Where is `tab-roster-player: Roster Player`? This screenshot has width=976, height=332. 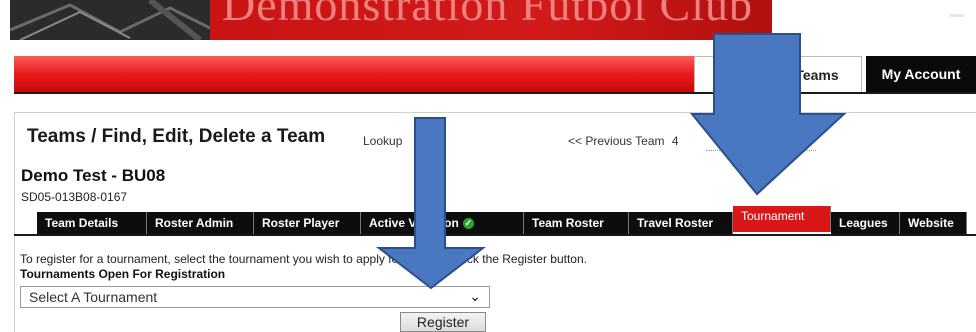 tab-roster-player: Roster Player is located at coordinates (307, 223).